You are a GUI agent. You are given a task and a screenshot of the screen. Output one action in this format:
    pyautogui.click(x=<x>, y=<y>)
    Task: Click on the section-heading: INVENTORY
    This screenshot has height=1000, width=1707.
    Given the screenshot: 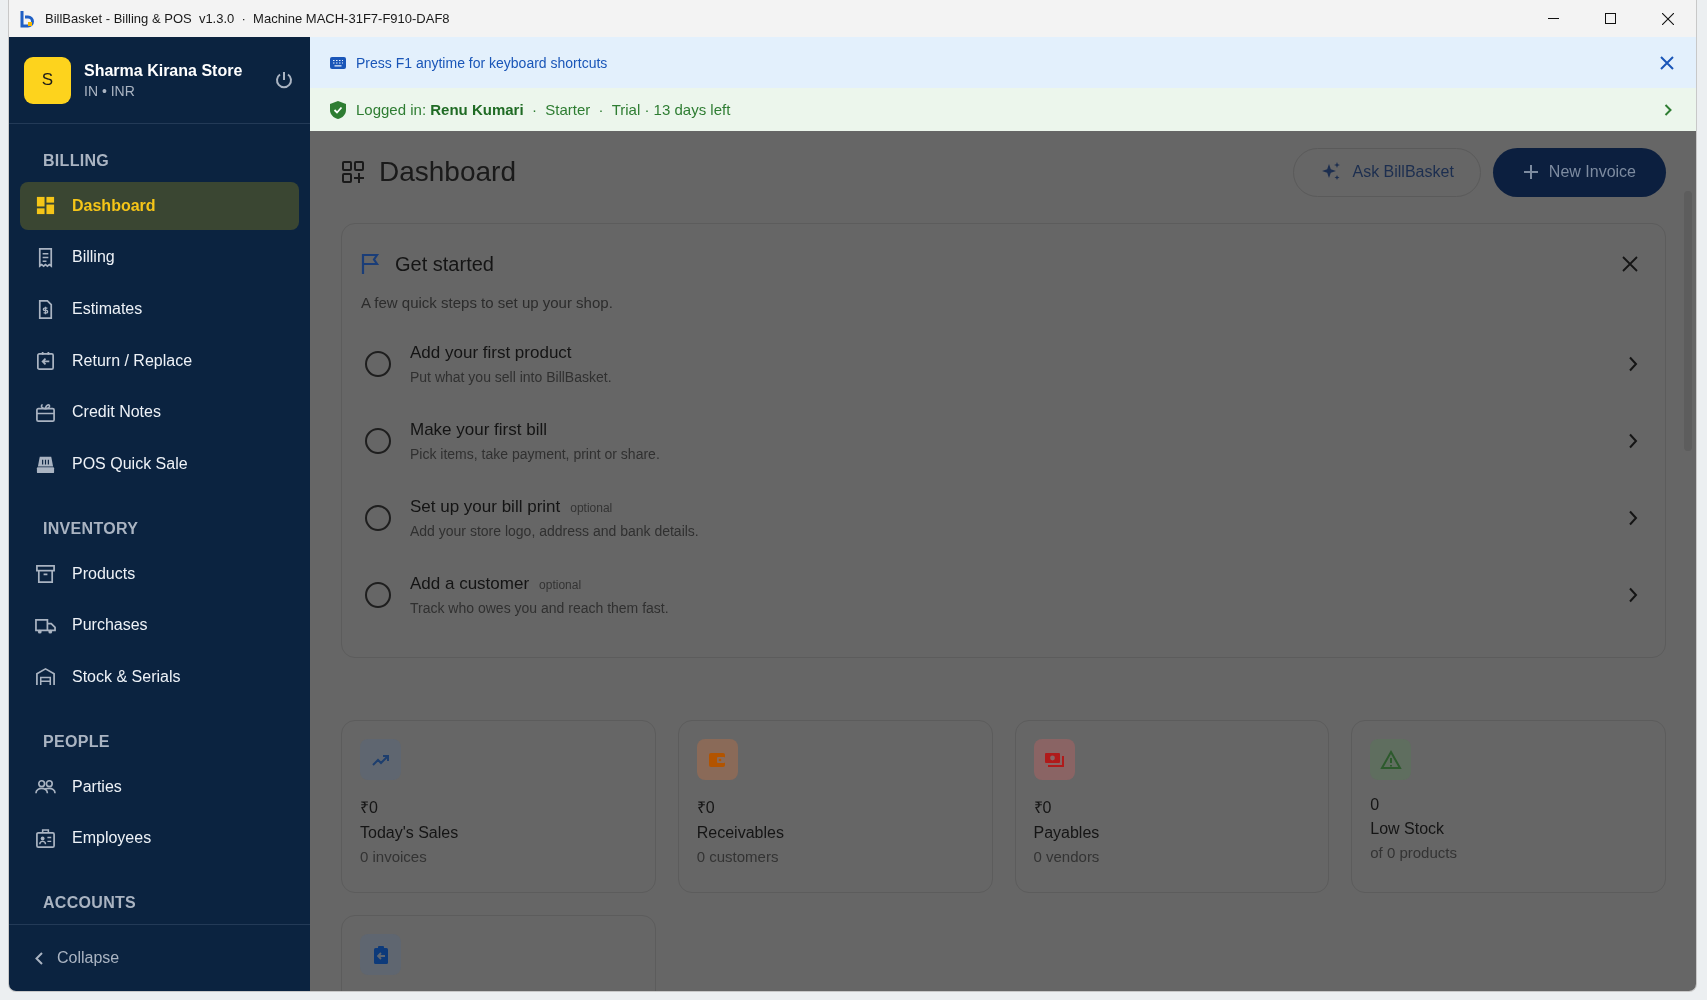 What is the action you would take?
    pyautogui.click(x=91, y=528)
    